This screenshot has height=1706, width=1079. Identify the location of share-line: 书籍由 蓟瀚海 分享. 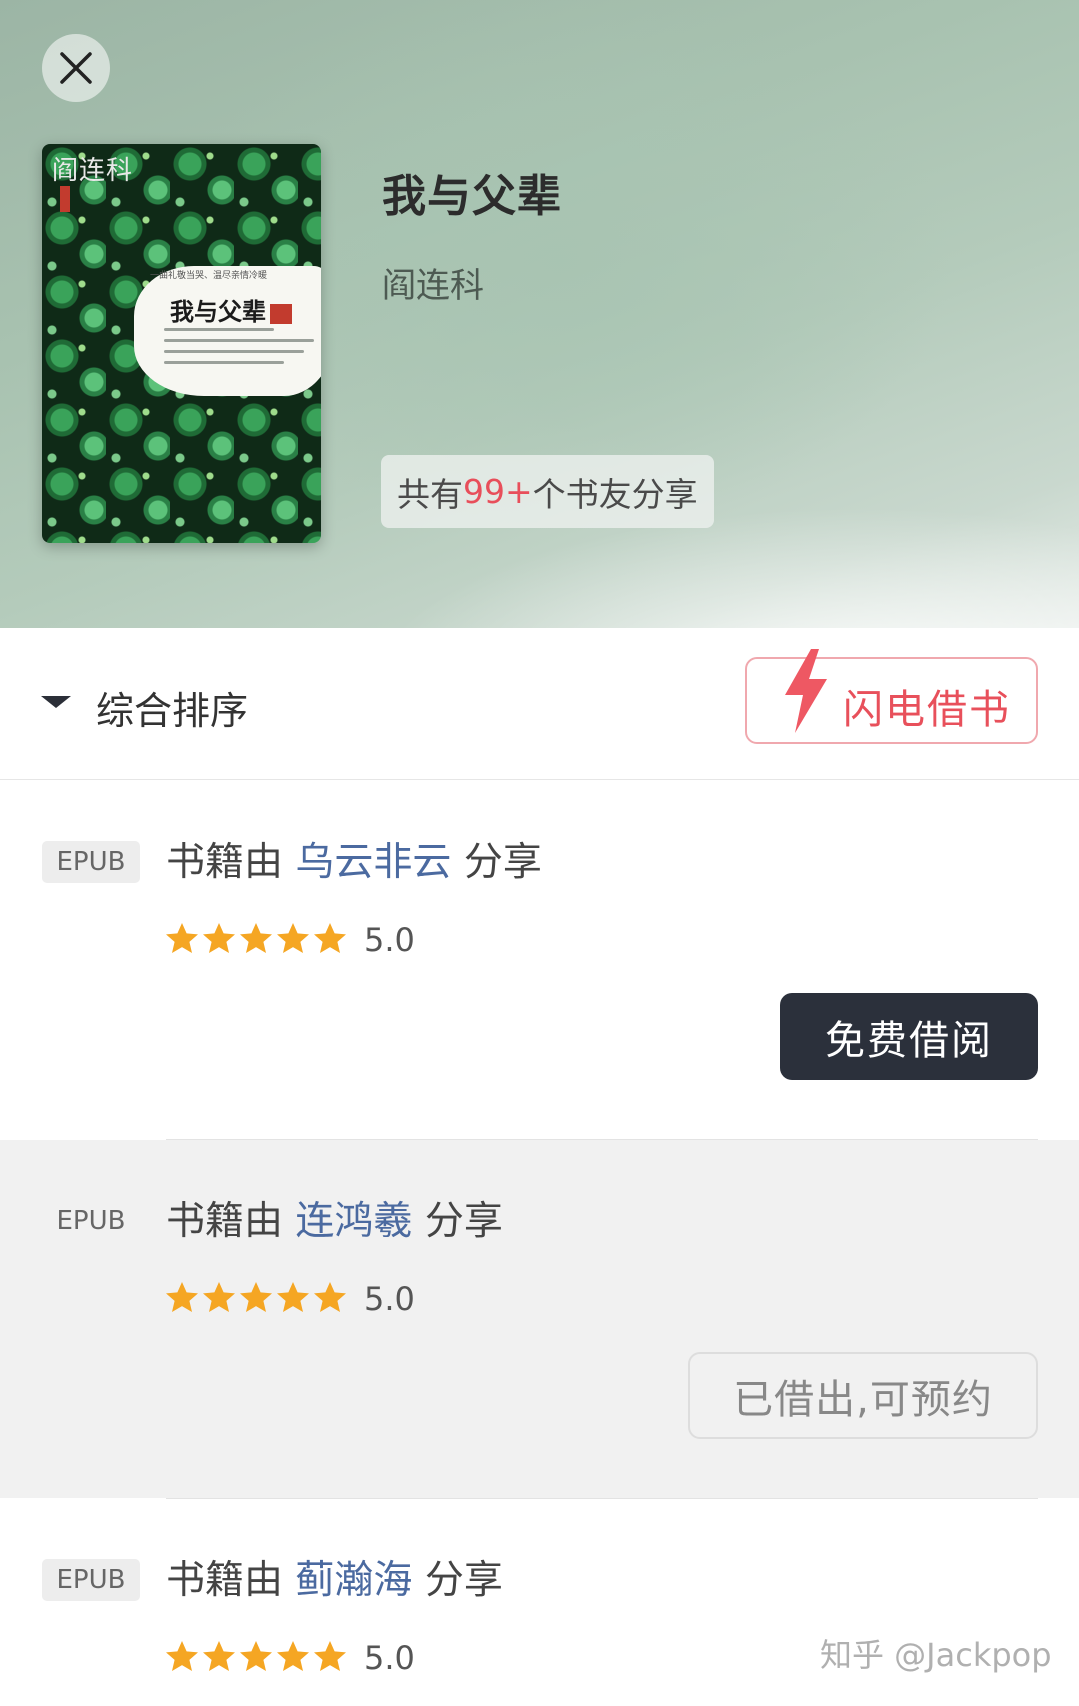
(334, 1577).